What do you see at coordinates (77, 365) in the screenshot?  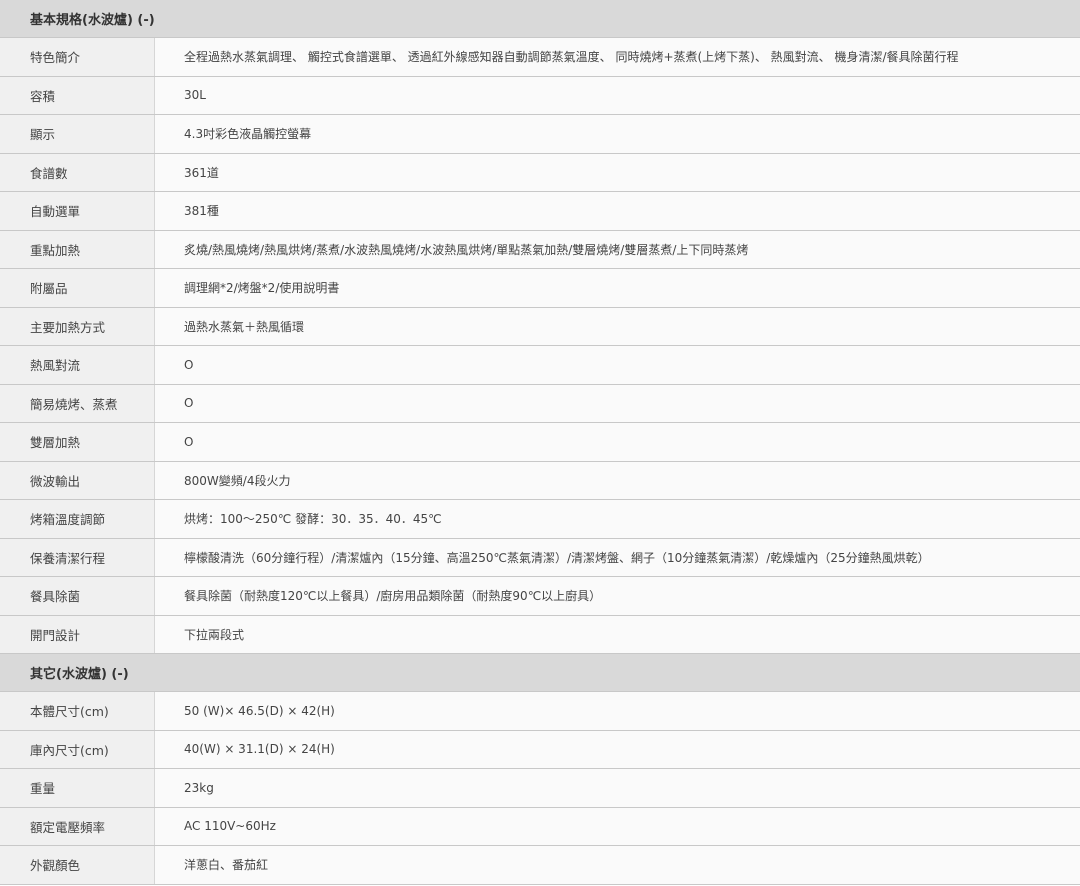 I see `spec-label: 熱風對流` at bounding box center [77, 365].